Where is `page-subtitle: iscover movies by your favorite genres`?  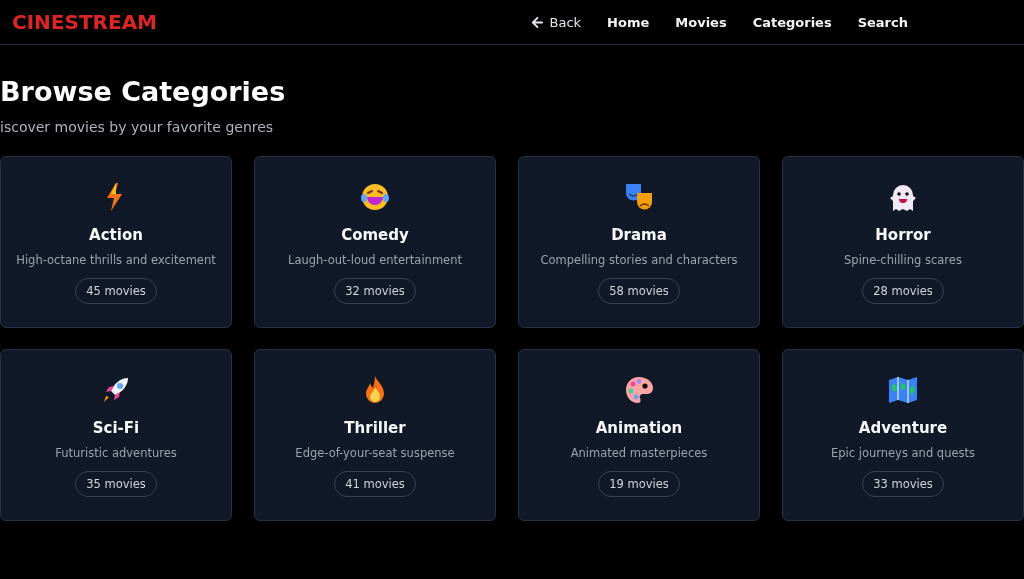
page-subtitle: iscover movies by your favorite genres is located at coordinates (137, 127).